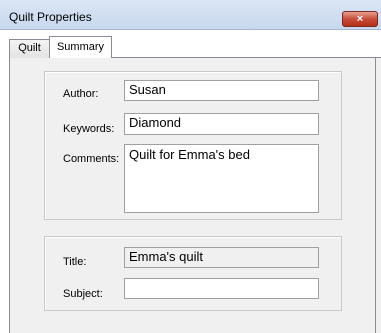 Image resolution: width=381 pixels, height=333 pixels. What do you see at coordinates (89, 129) in the screenshot?
I see `keywords-label: Keywords:` at bounding box center [89, 129].